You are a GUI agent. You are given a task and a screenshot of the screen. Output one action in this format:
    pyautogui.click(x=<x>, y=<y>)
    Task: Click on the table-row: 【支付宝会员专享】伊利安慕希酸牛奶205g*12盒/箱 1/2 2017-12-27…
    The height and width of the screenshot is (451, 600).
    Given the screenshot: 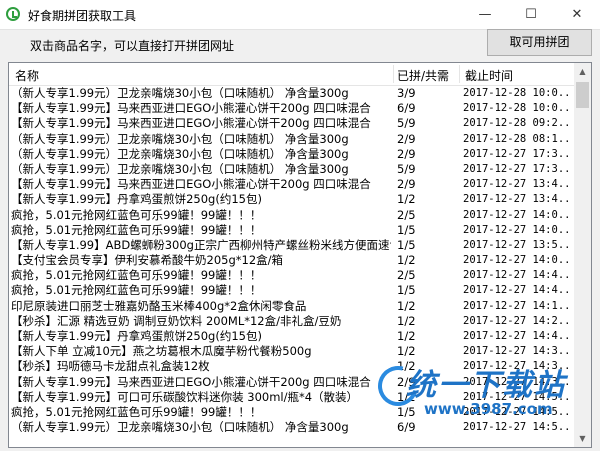 What is the action you would take?
    pyautogui.click(x=292, y=260)
    